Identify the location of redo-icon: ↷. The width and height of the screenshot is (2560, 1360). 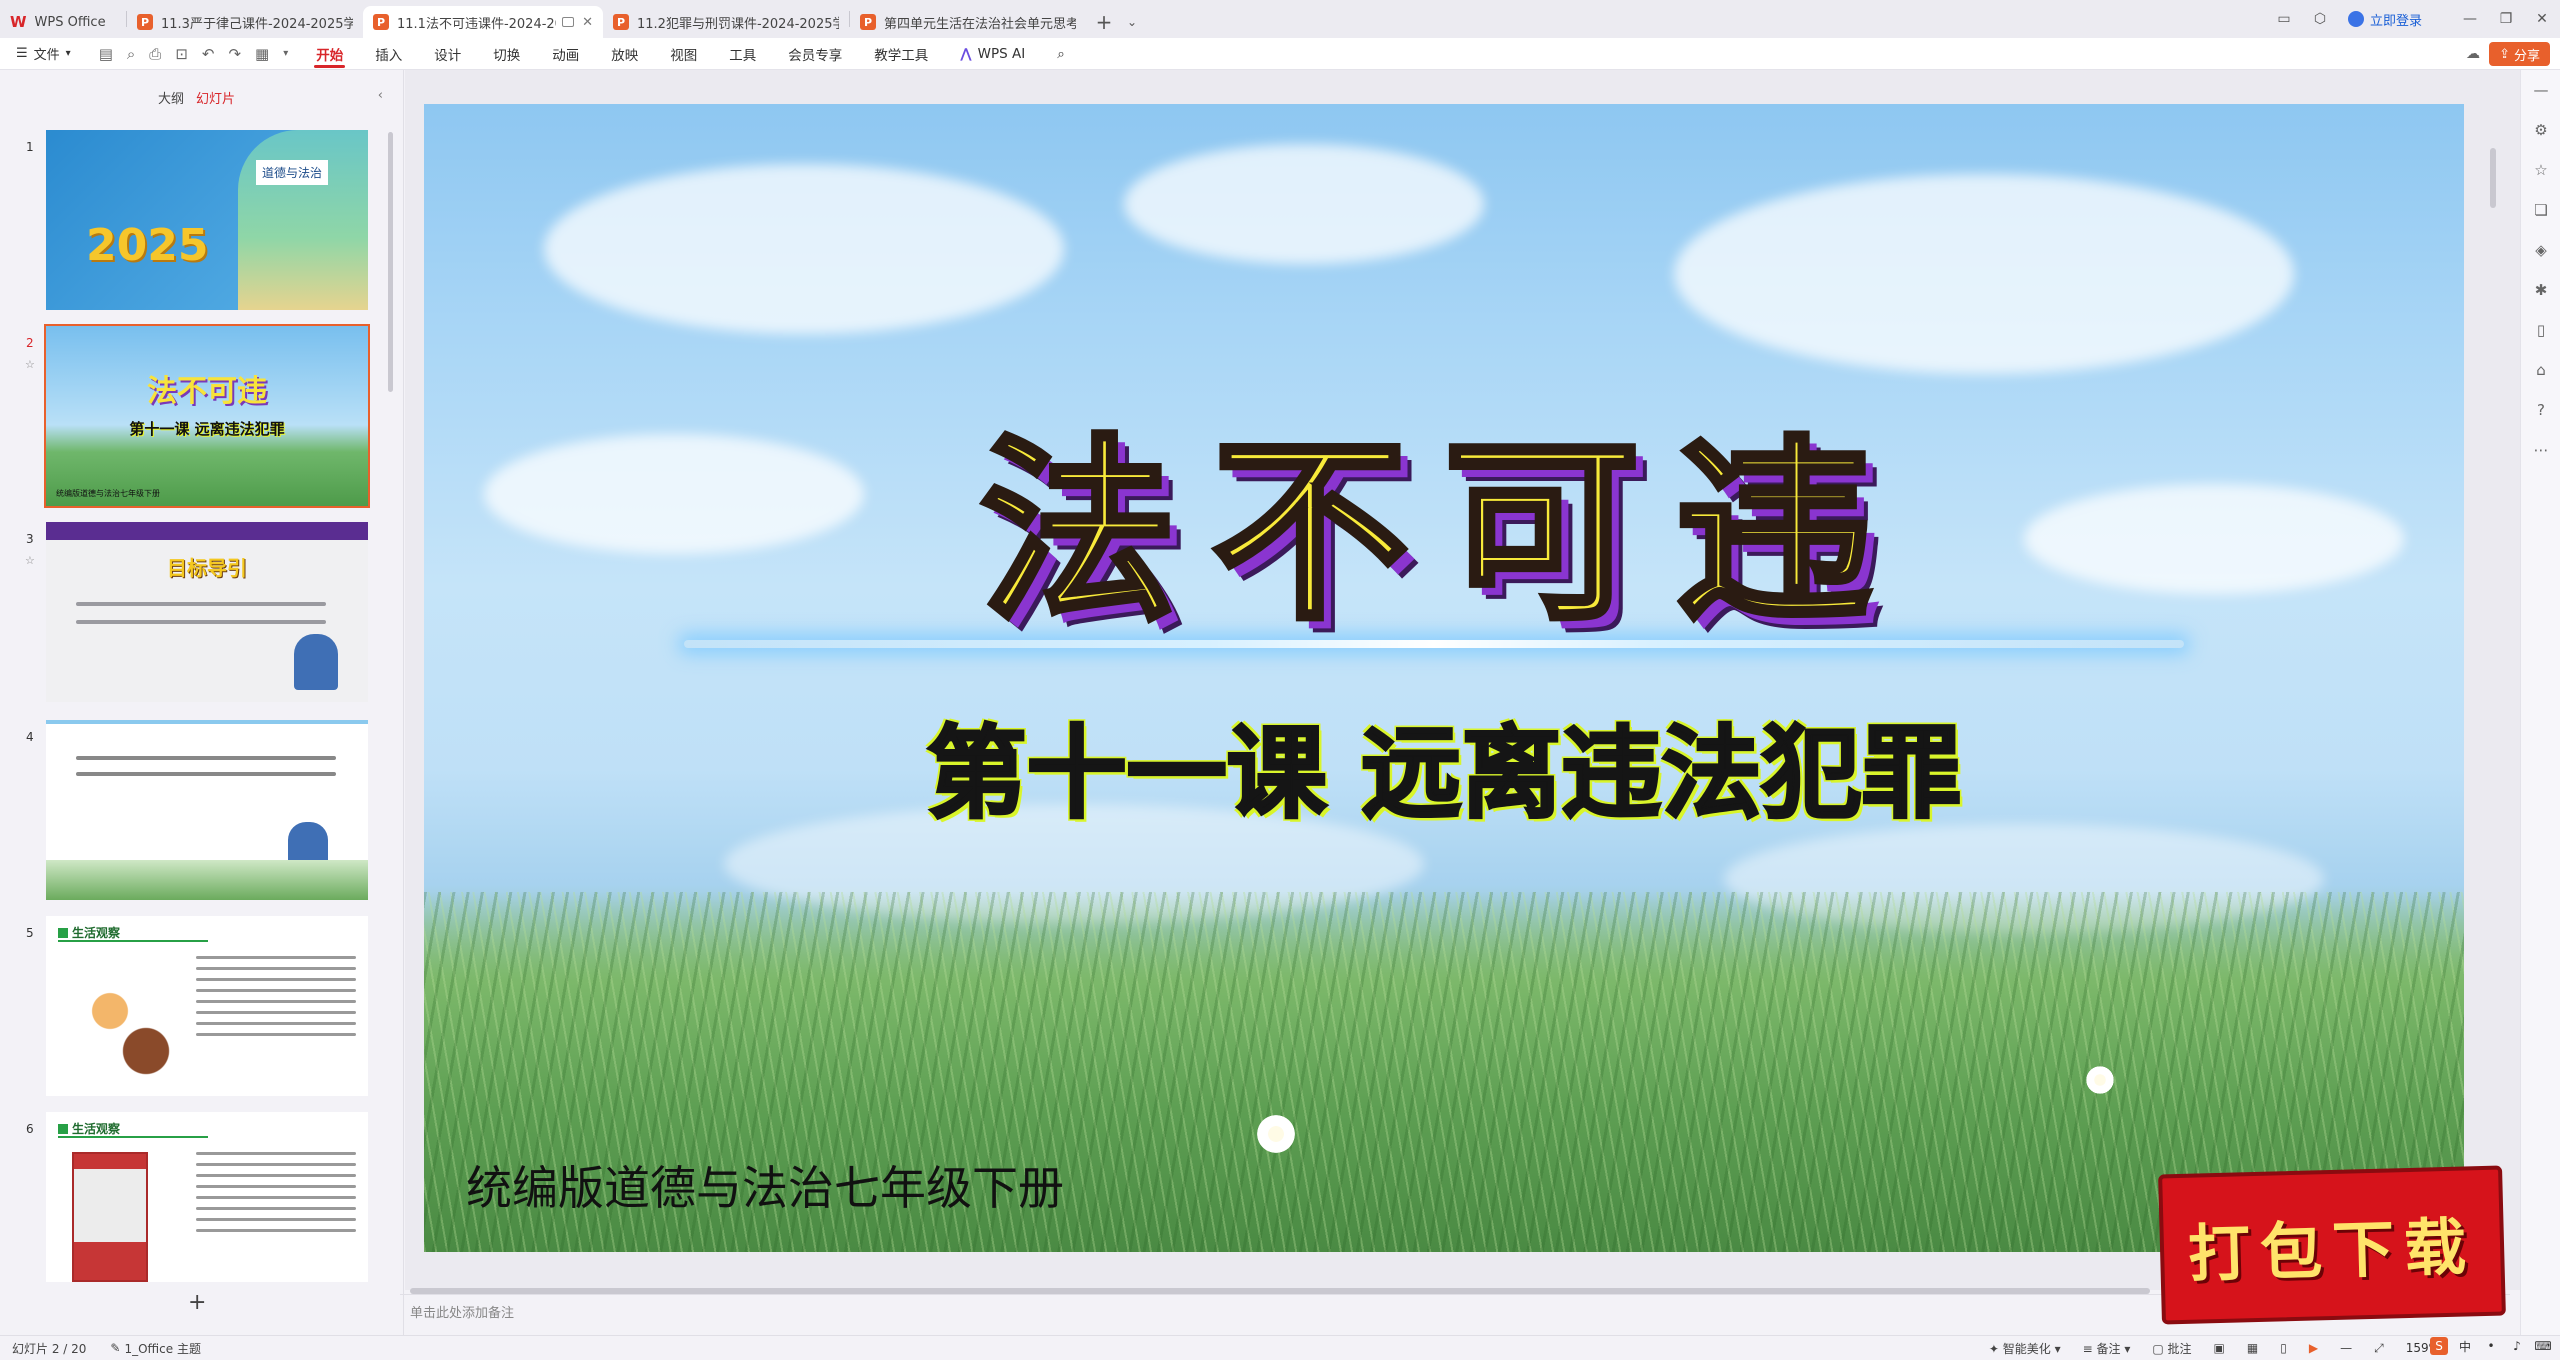
(234, 54).